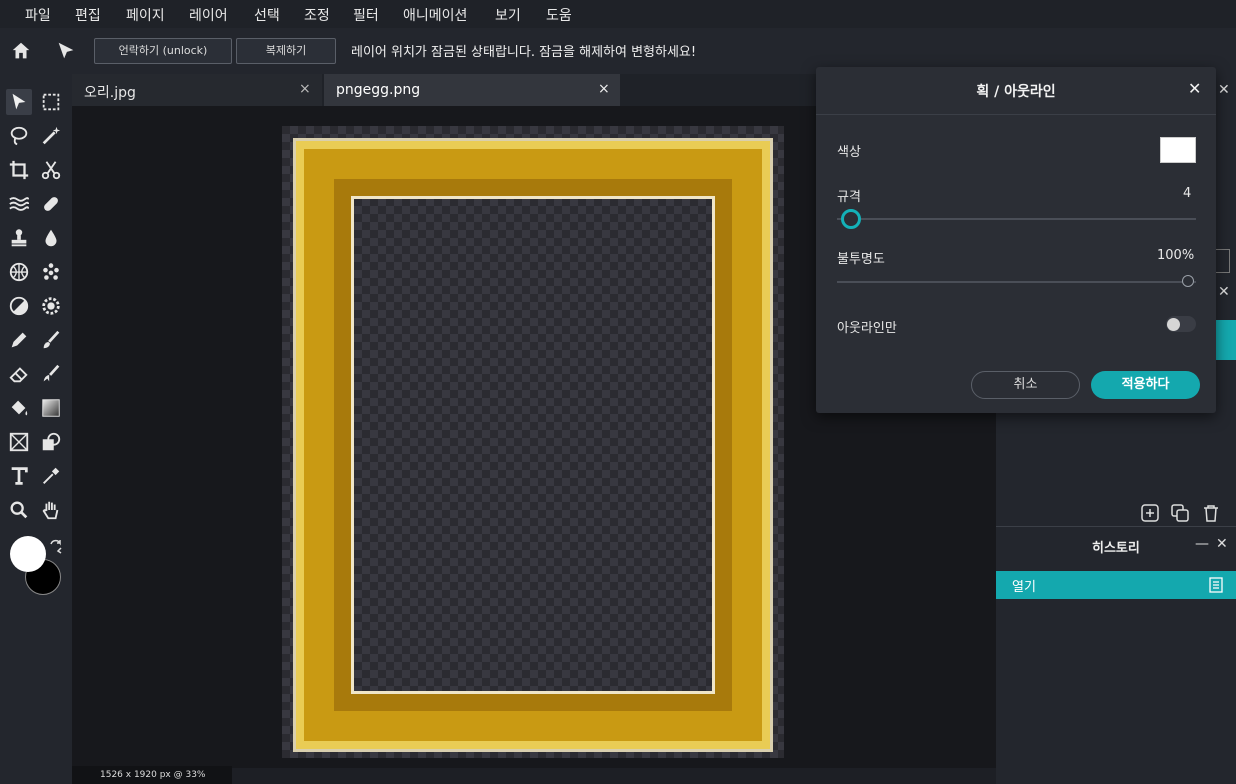 Image resolution: width=1236 pixels, height=784 pixels. What do you see at coordinates (267, 15) in the screenshot?
I see `menu-select: 선택` at bounding box center [267, 15].